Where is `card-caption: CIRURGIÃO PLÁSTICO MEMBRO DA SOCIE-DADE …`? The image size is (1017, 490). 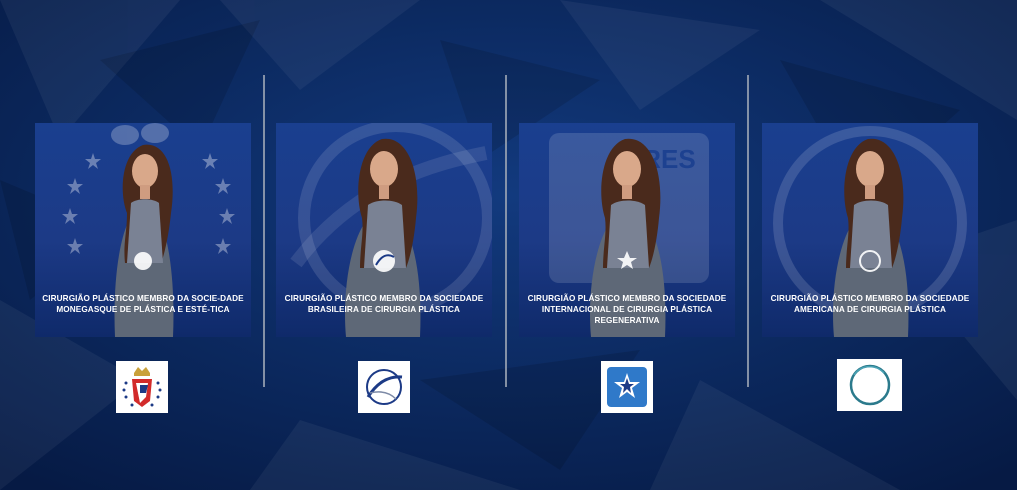 card-caption: CIRURGIÃO PLÁSTICO MEMBRO DA SOCIE-DADE … is located at coordinates (143, 304).